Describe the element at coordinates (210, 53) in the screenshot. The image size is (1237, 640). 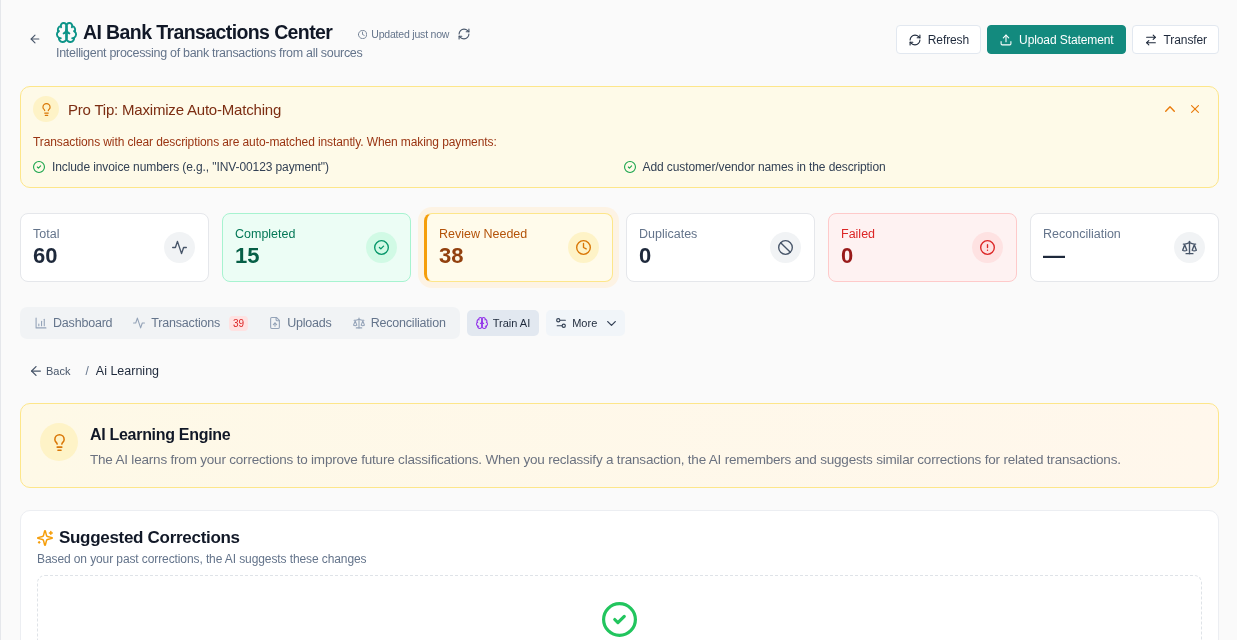
I see `page-subtitle: Intelligent processing of bank transactions from all sources` at that location.